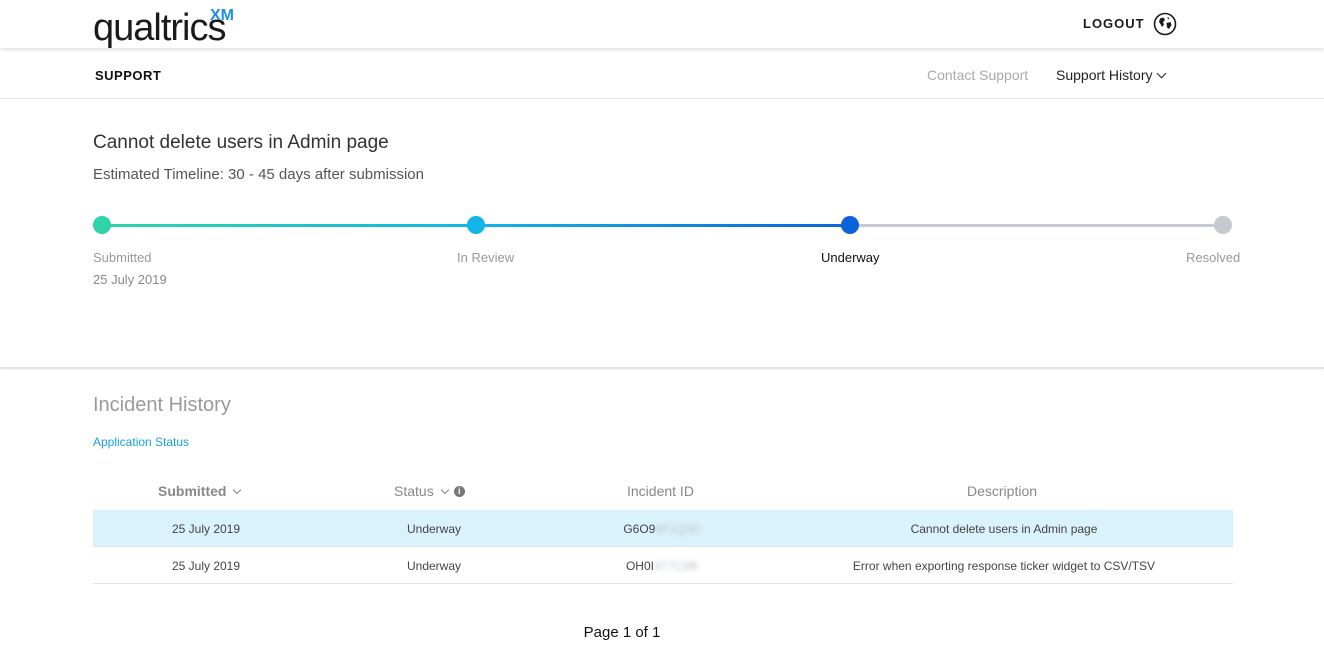  Describe the element at coordinates (678, 529) in the screenshot. I see `incident-id-redacted: 8F1Q3D` at that location.